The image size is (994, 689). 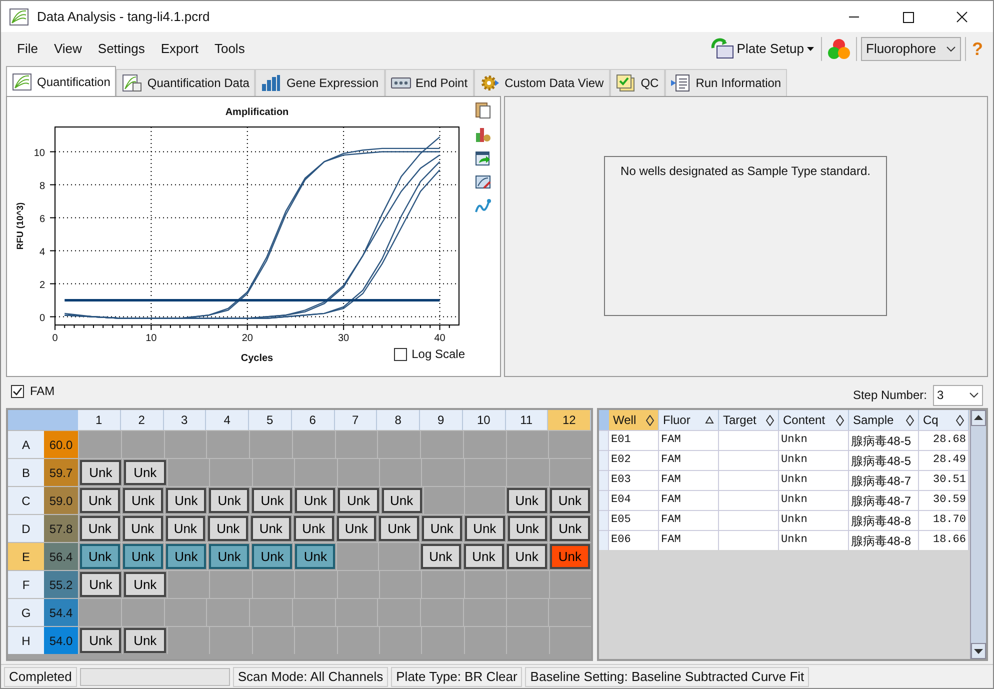 I want to click on temperature-cell: 60.0, so click(x=61, y=444).